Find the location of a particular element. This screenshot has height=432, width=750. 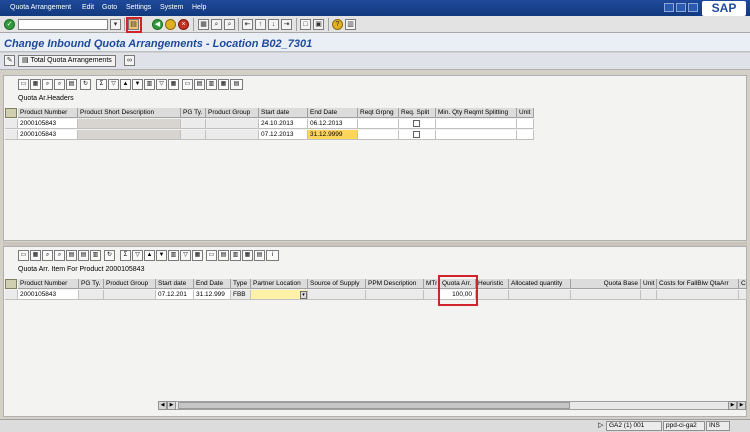

scroll-left-icon: ◀ is located at coordinates (162, 405).